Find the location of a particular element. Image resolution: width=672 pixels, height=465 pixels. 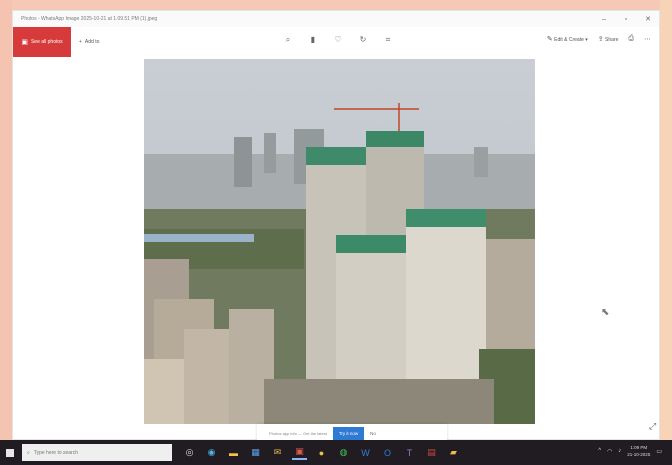

share-button: ⇪ Share is located at coordinates (608, 39).